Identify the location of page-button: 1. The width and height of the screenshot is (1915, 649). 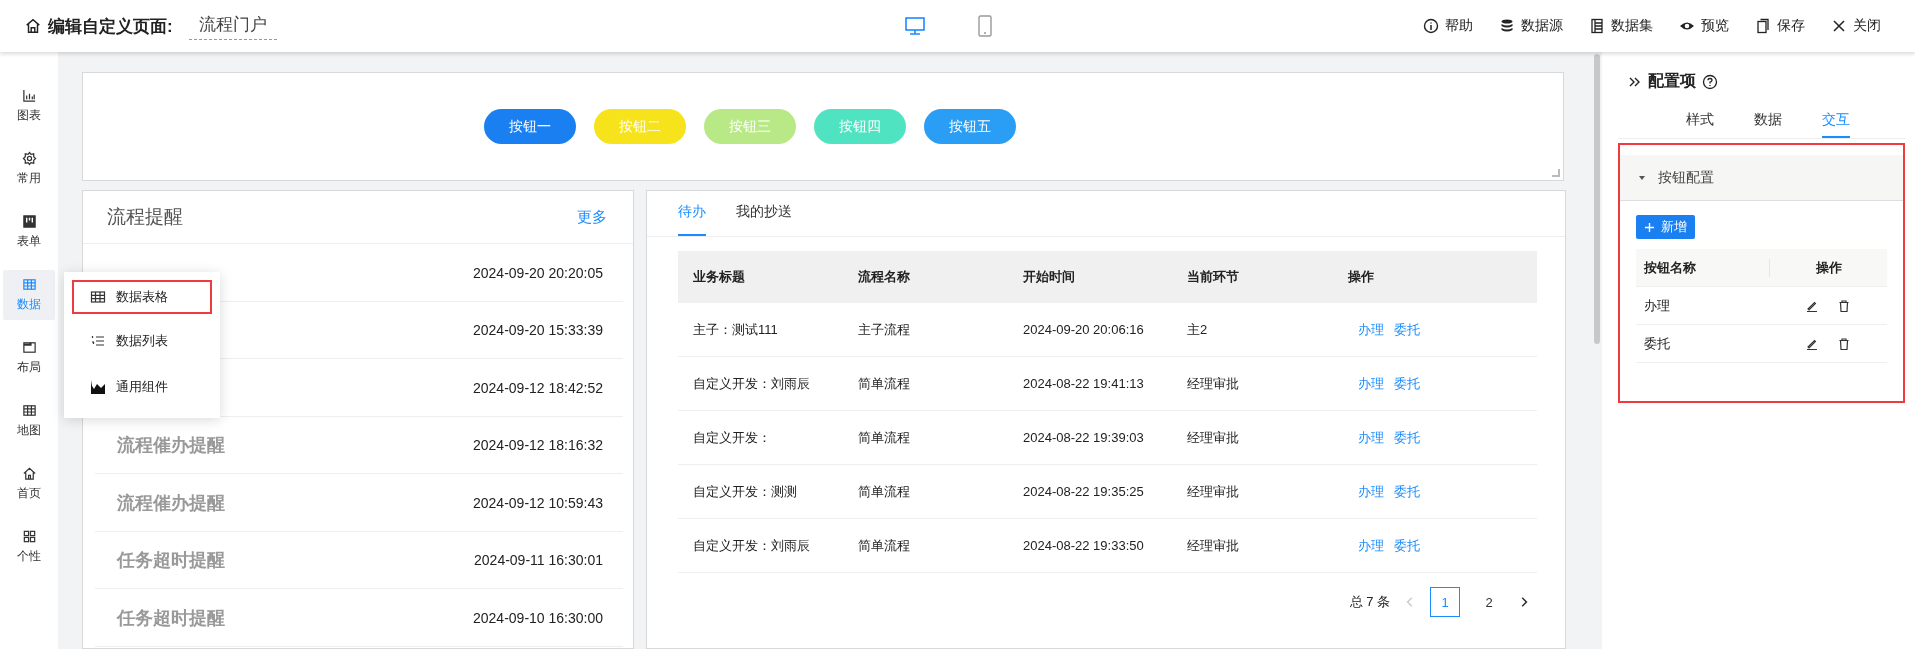
(1445, 602).